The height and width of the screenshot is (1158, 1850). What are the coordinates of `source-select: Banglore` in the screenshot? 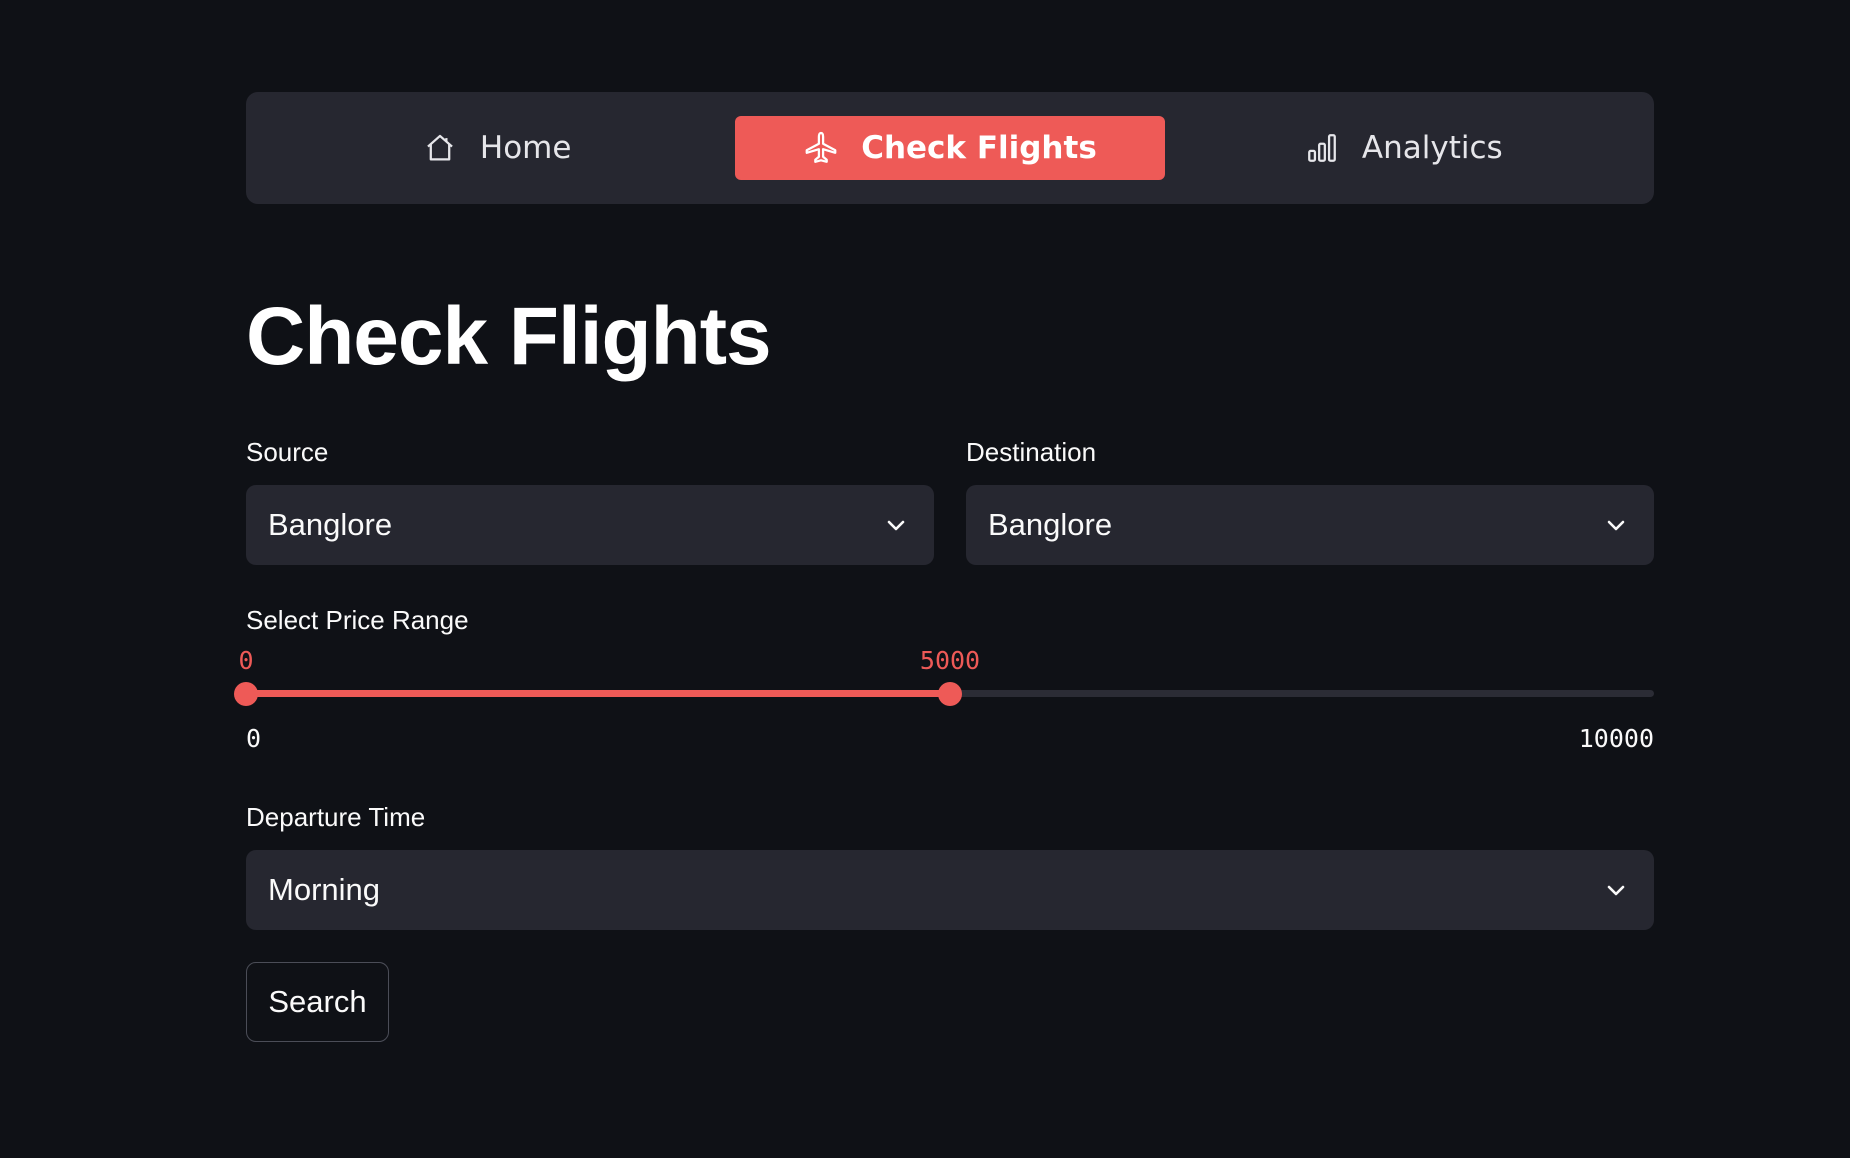 It's located at (590, 525).